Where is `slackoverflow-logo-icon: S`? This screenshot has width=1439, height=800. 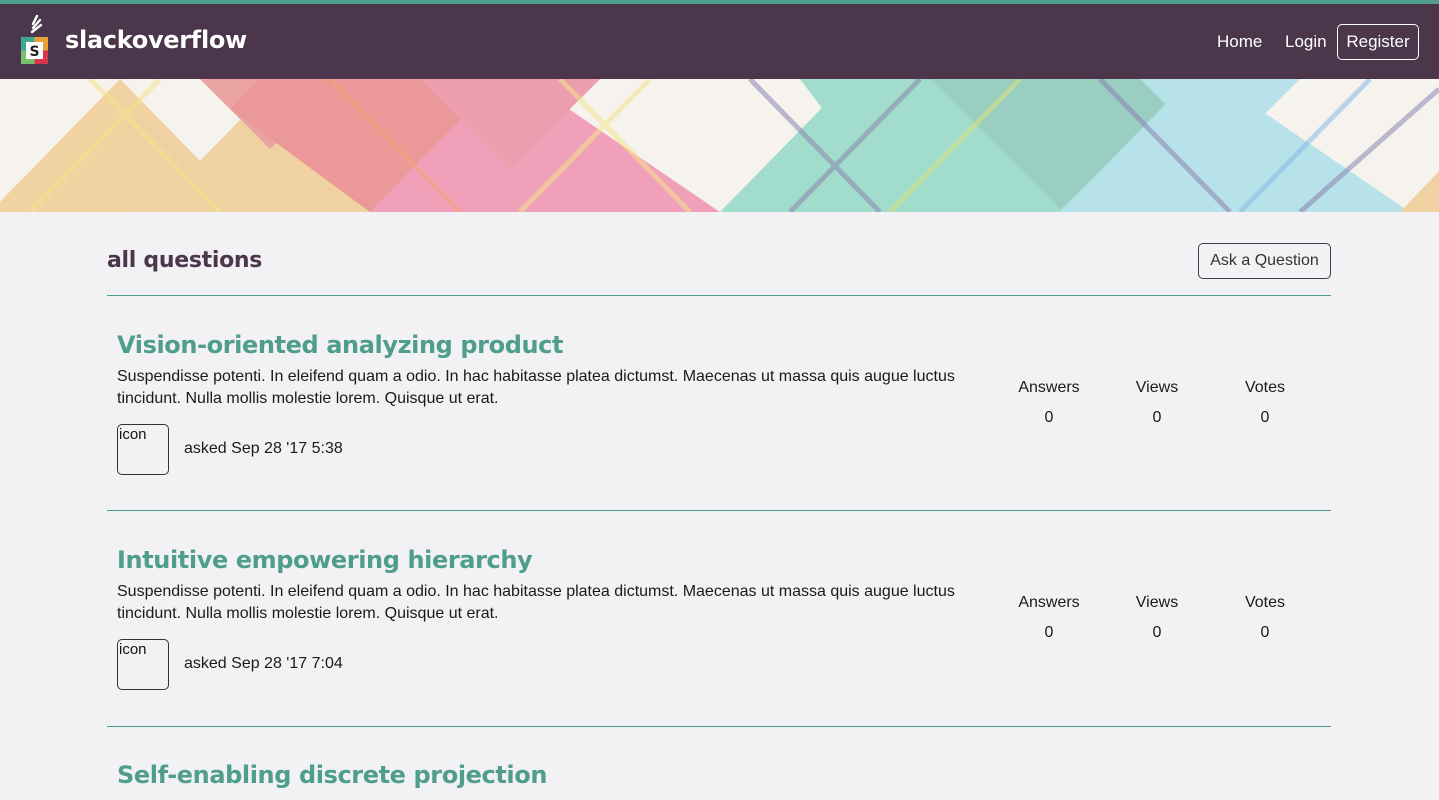
slackoverflow-logo-icon: S is located at coordinates (35, 42).